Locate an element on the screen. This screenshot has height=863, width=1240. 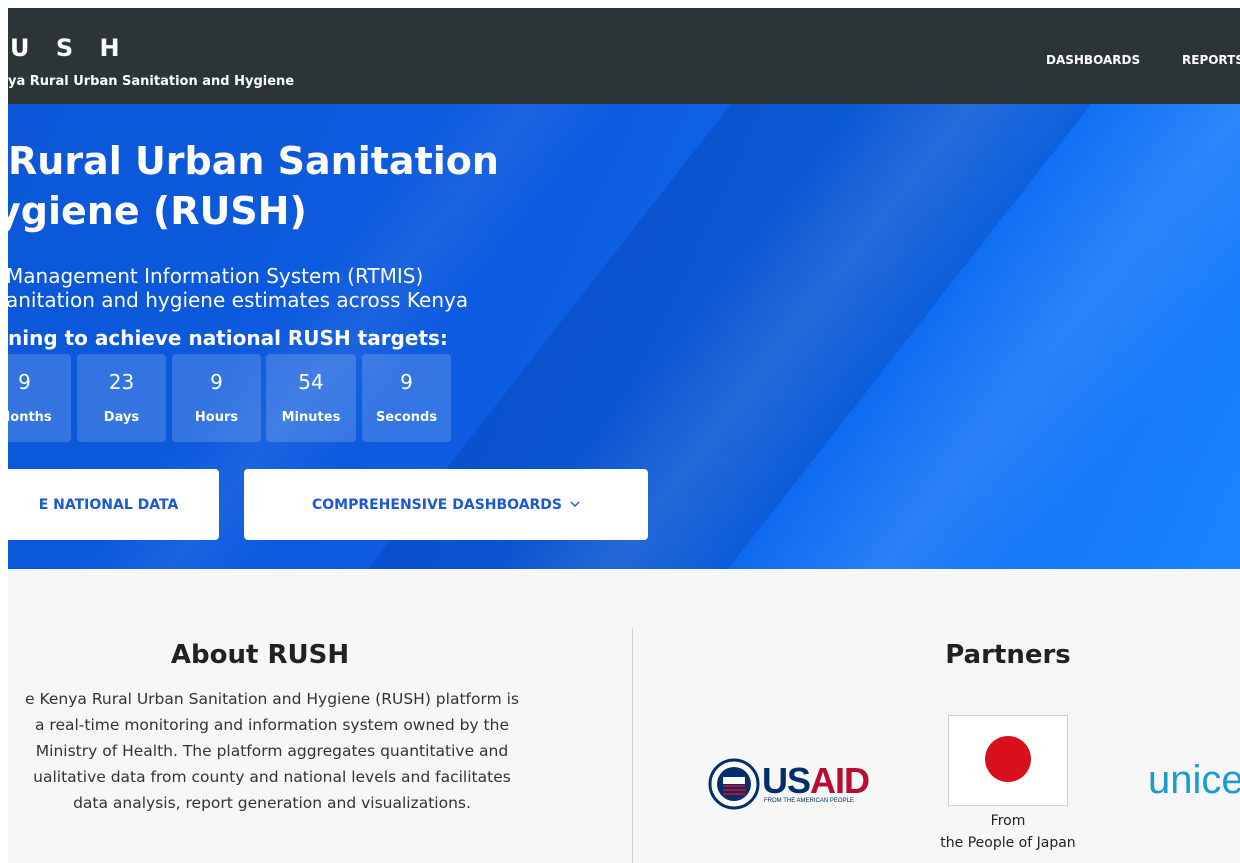
usaid-wordmark: USAID is located at coordinates (816, 781).